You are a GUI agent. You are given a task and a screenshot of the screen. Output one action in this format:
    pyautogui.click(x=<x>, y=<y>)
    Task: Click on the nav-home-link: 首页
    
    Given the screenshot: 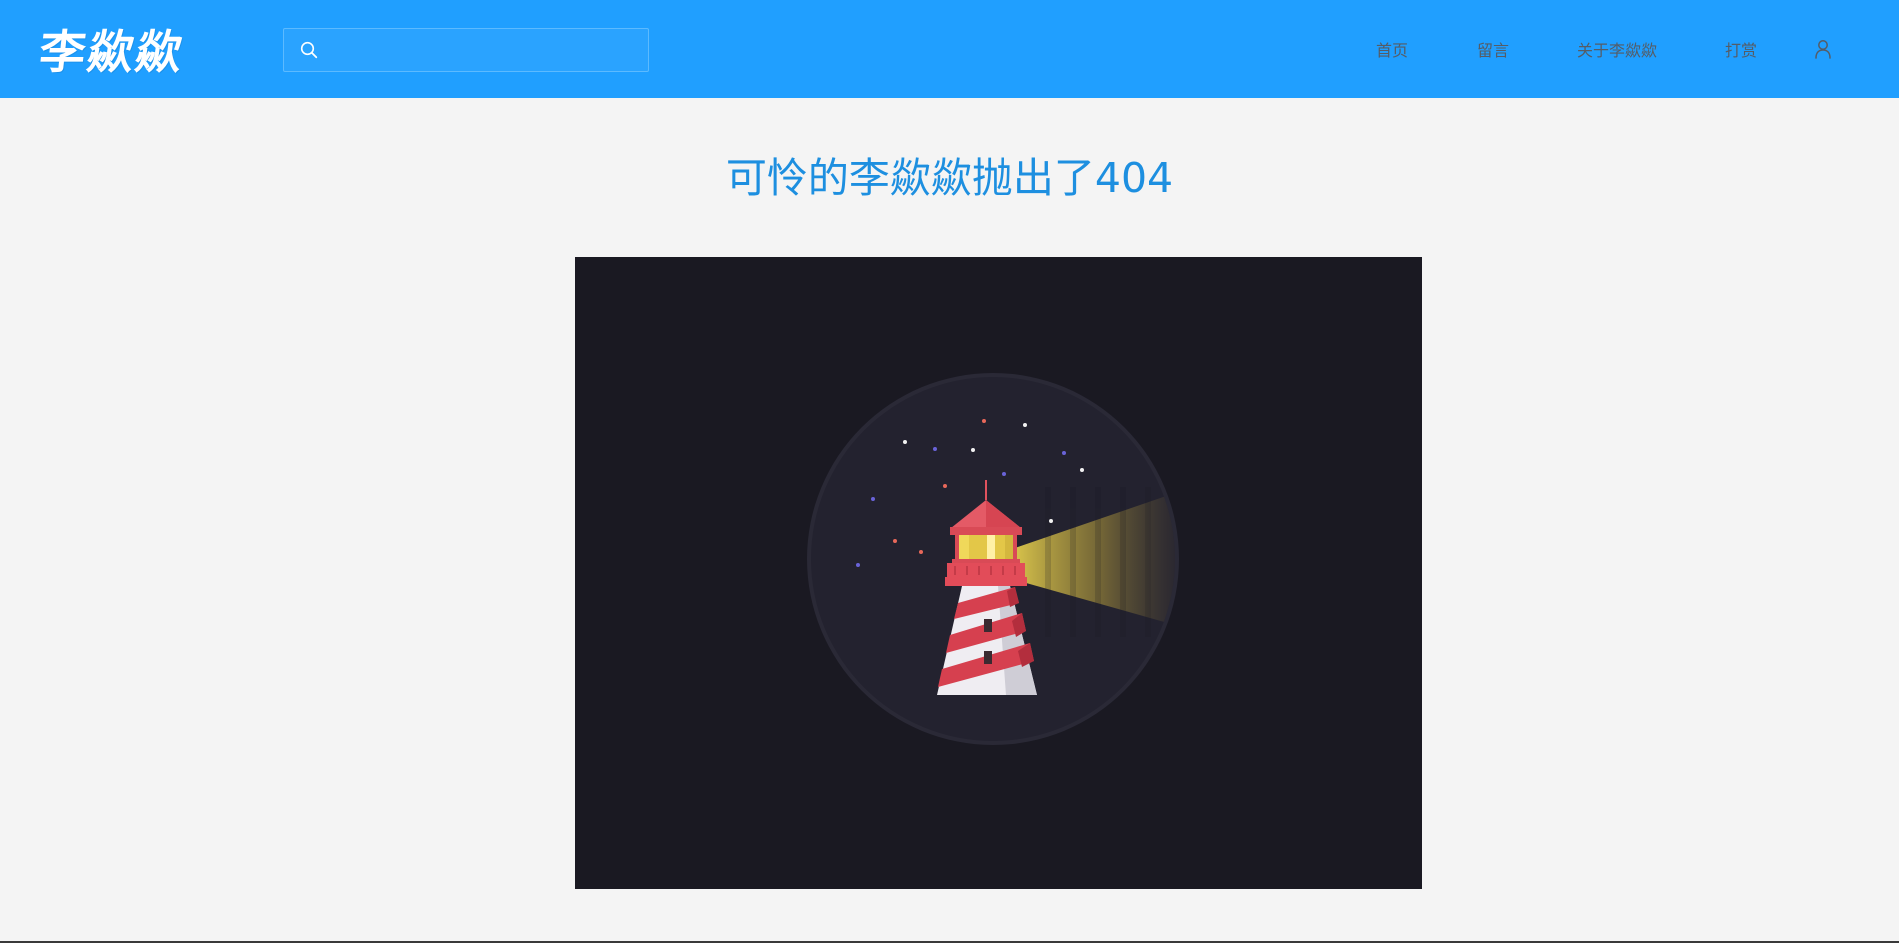 What is the action you would take?
    pyautogui.click(x=1392, y=49)
    